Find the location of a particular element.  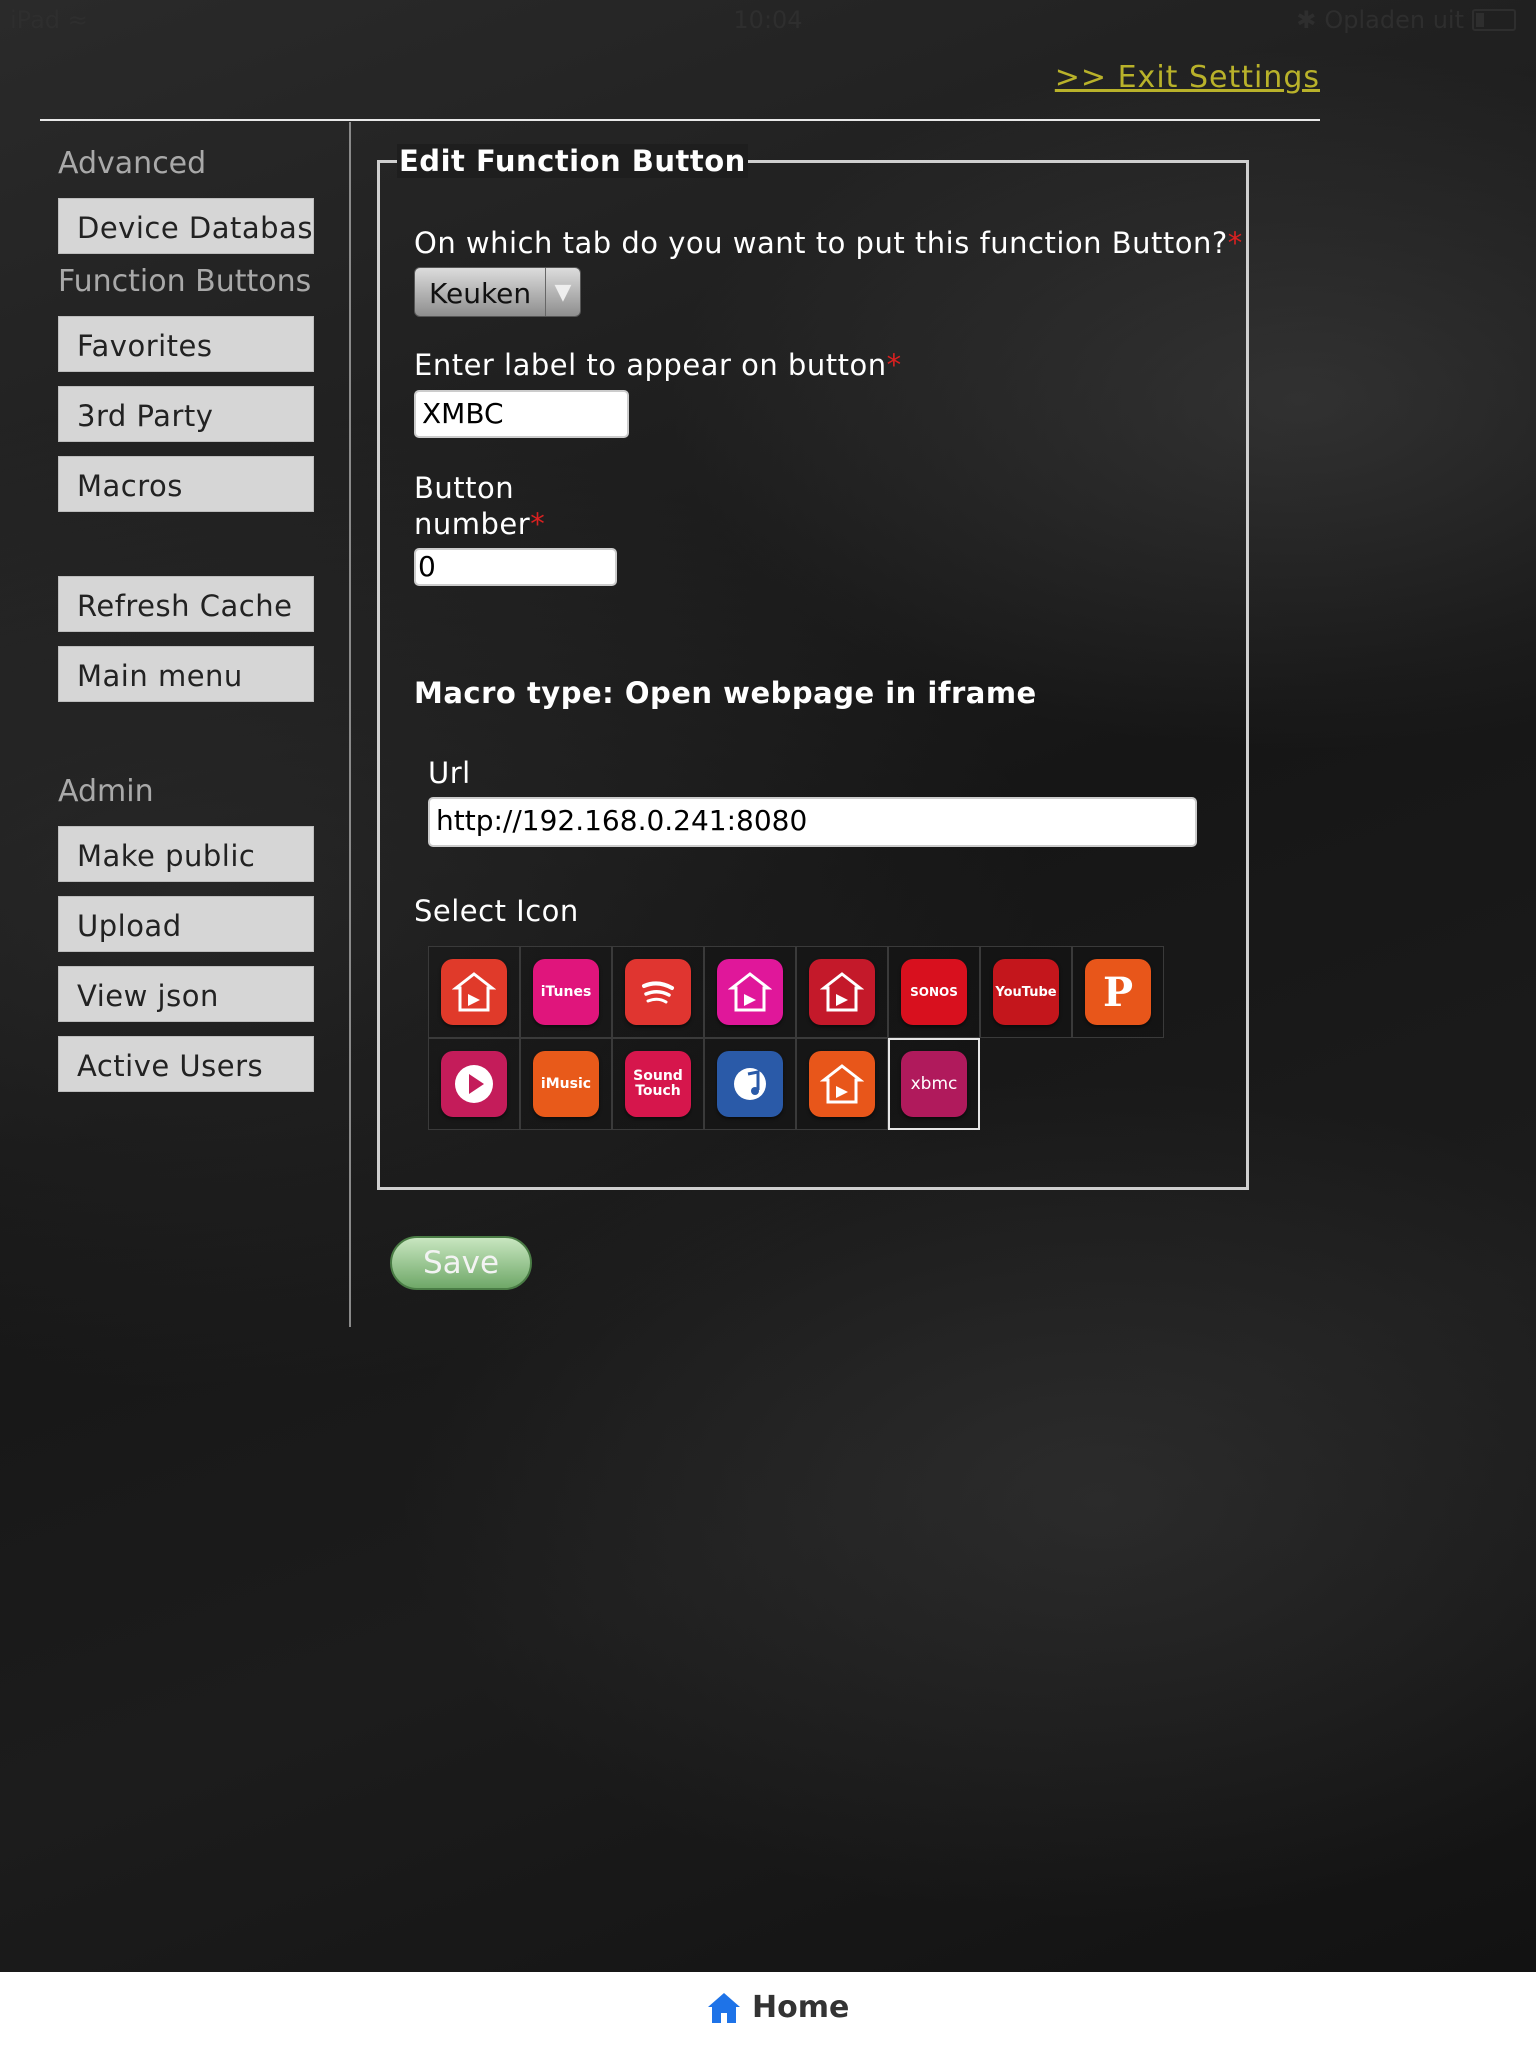

bluetooth-icon: ✱ is located at coordinates (1306, 20).